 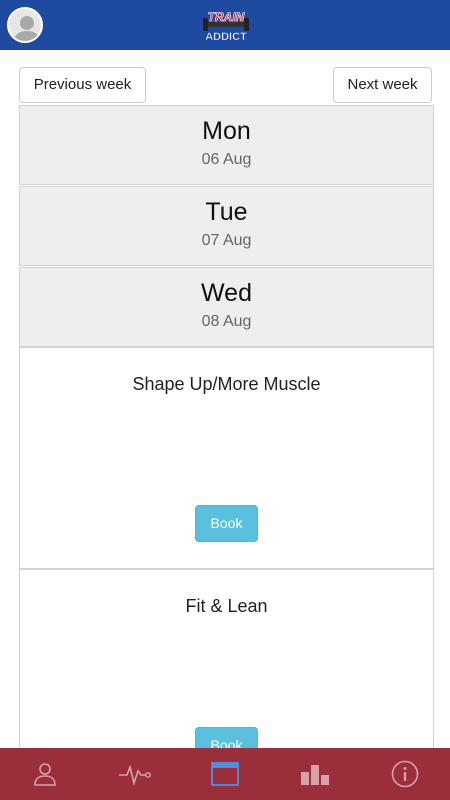 I want to click on nav-item-calendar, so click(x=225, y=774).